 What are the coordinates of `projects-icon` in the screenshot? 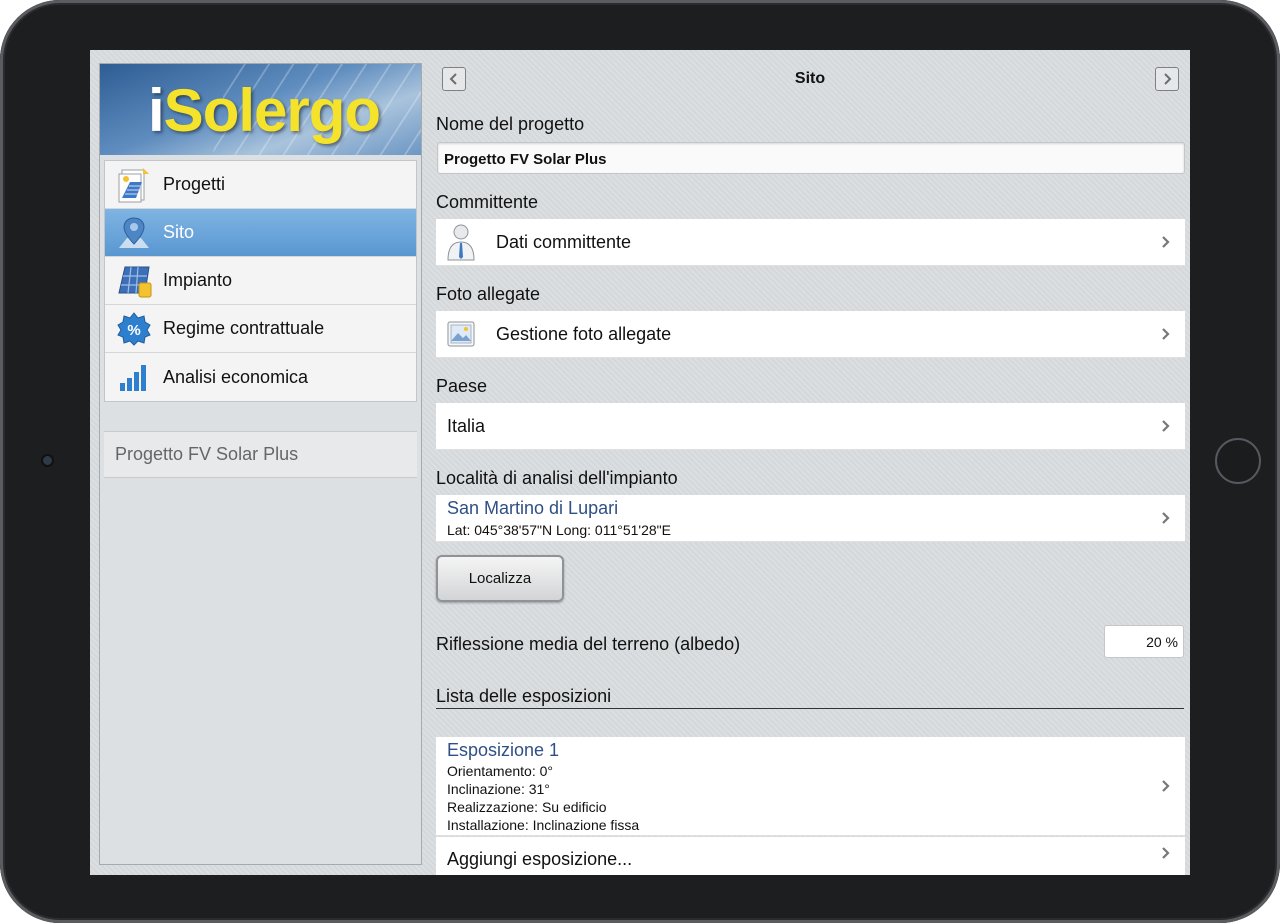 It's located at (134, 185).